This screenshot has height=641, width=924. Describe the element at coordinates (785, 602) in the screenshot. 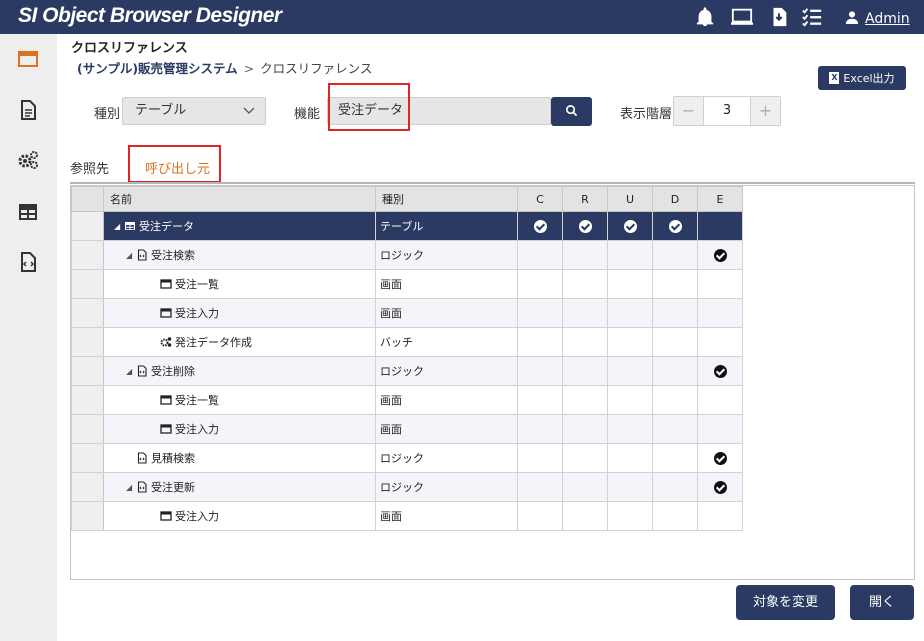

I see `change-target-button: 対象を変更` at that location.